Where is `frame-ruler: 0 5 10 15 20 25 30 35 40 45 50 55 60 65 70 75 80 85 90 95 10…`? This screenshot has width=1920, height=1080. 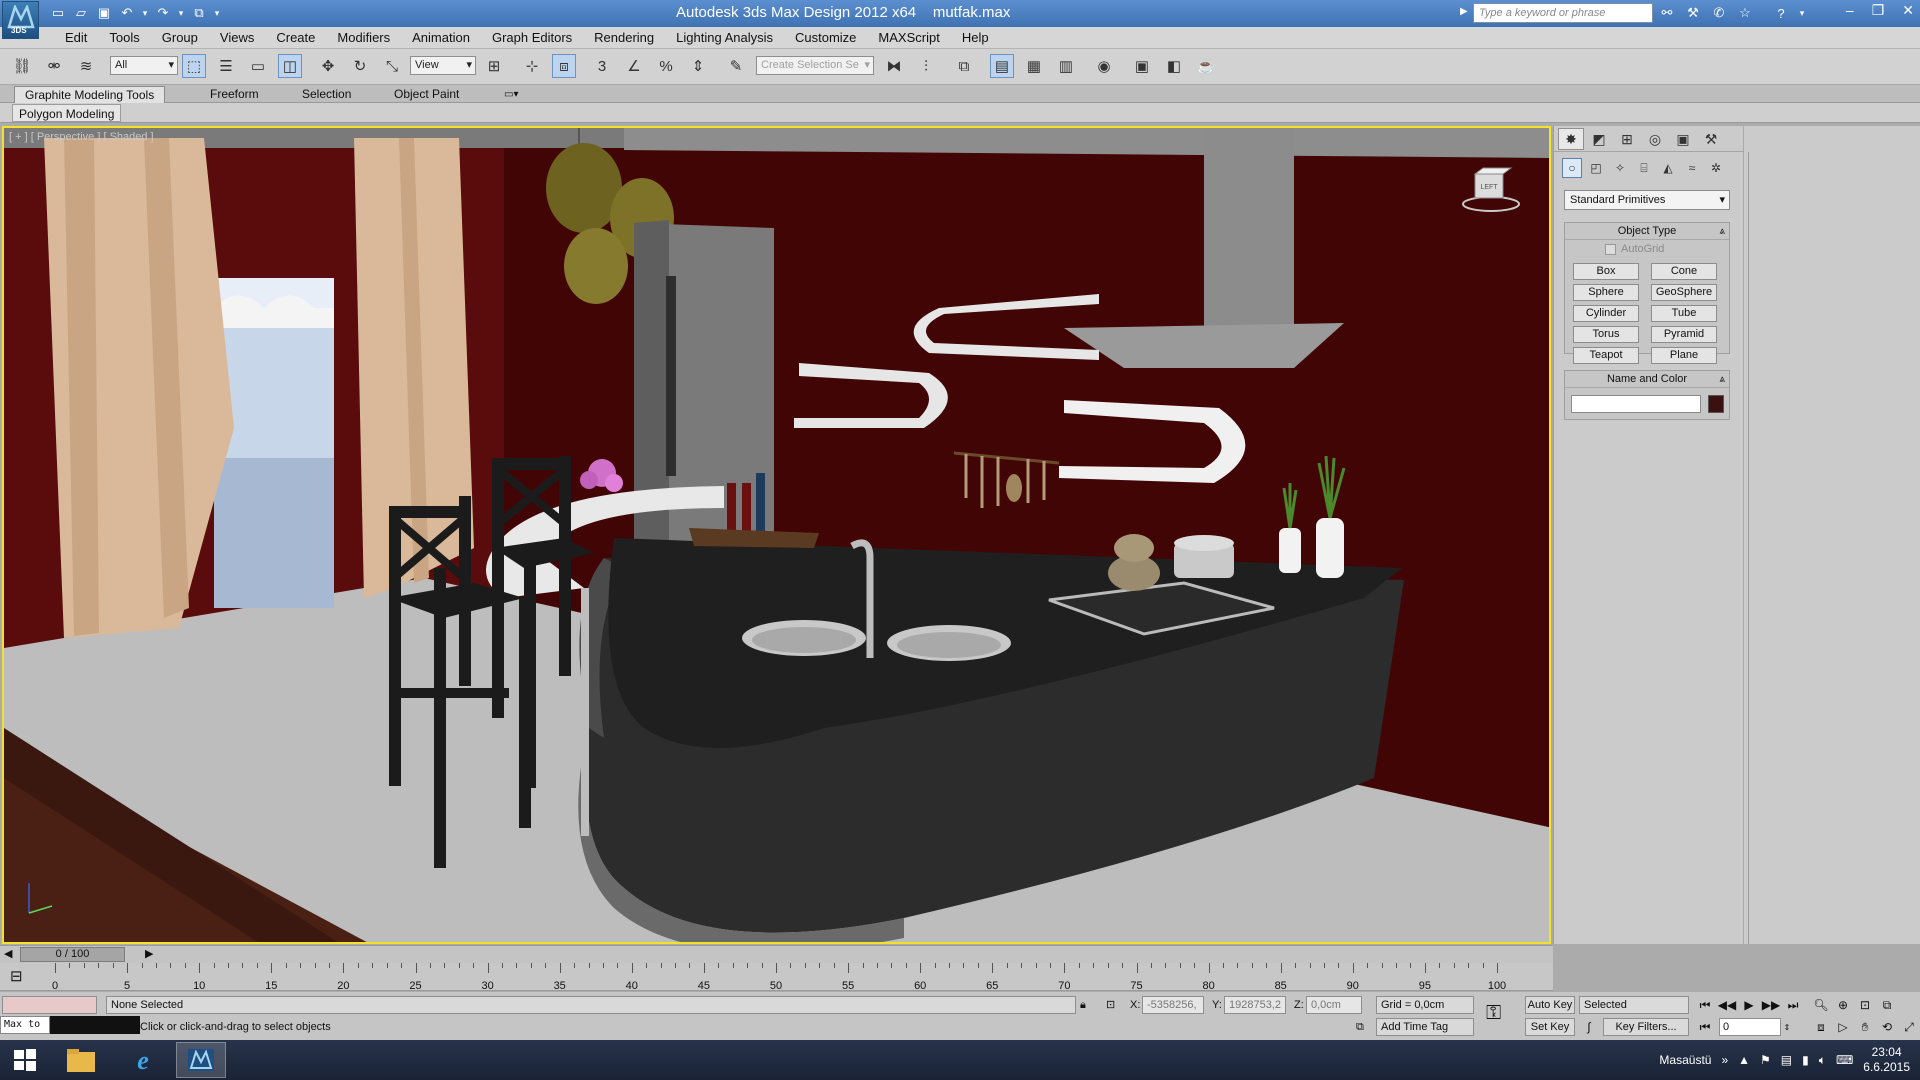
frame-ruler: 0 5 10 15 20 25 30 35 40 45 50 55 60 65 70 75 80 85 90 95 10… is located at coordinates (779, 977).